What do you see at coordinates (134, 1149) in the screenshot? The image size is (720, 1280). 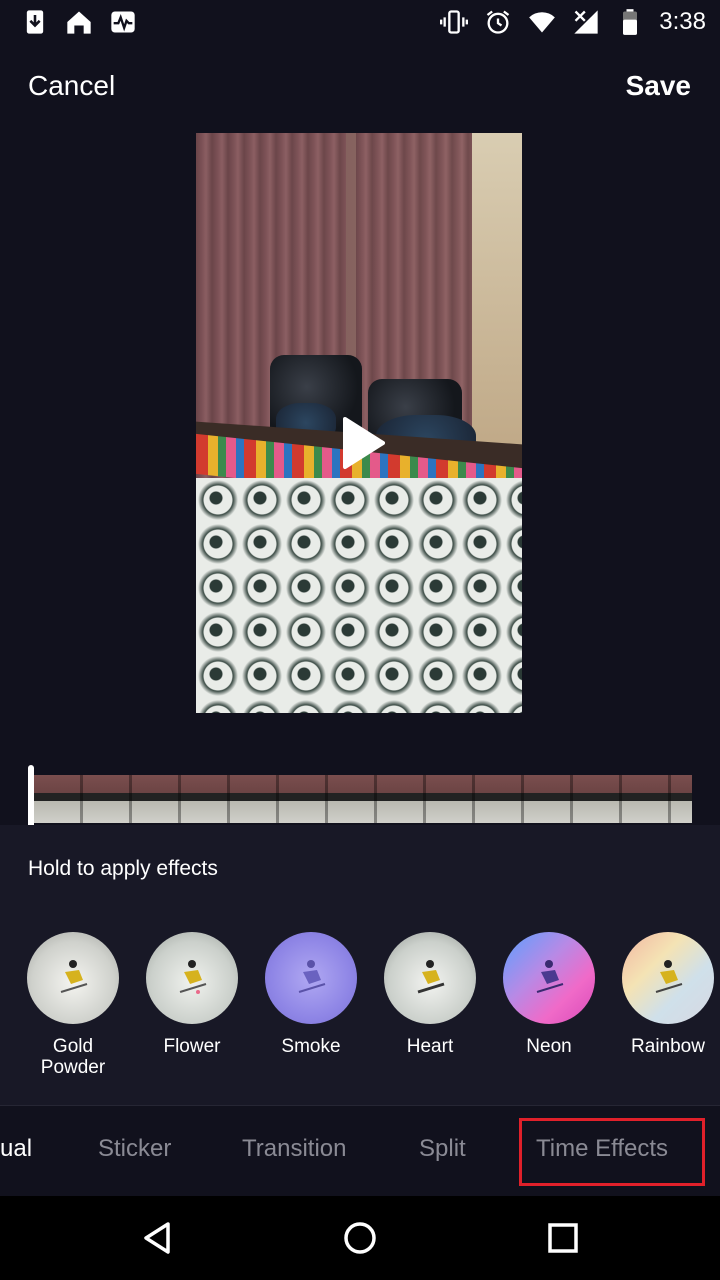 I see `tab-sticker: Sticker` at bounding box center [134, 1149].